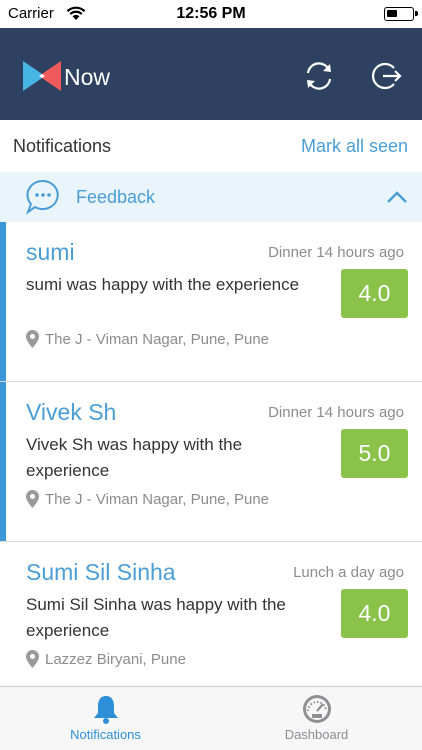  What do you see at coordinates (316, 734) in the screenshot?
I see `tab-dashboard-label: Dashboard` at bounding box center [316, 734].